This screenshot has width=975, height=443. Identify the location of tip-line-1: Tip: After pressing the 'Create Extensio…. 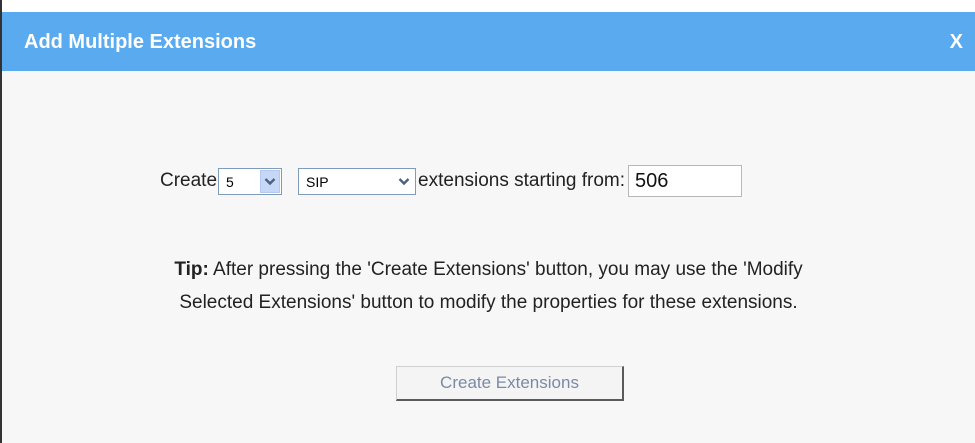
(488, 269).